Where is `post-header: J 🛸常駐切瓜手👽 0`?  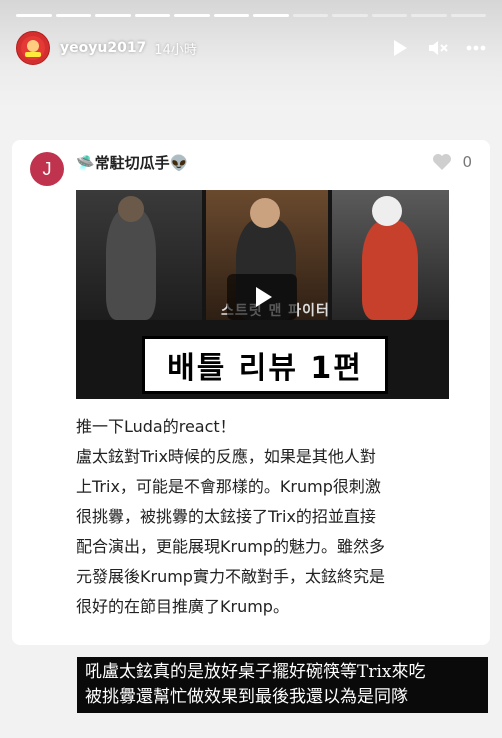 post-header: J 🛸常駐切瓜手👽 0 is located at coordinates (251, 169).